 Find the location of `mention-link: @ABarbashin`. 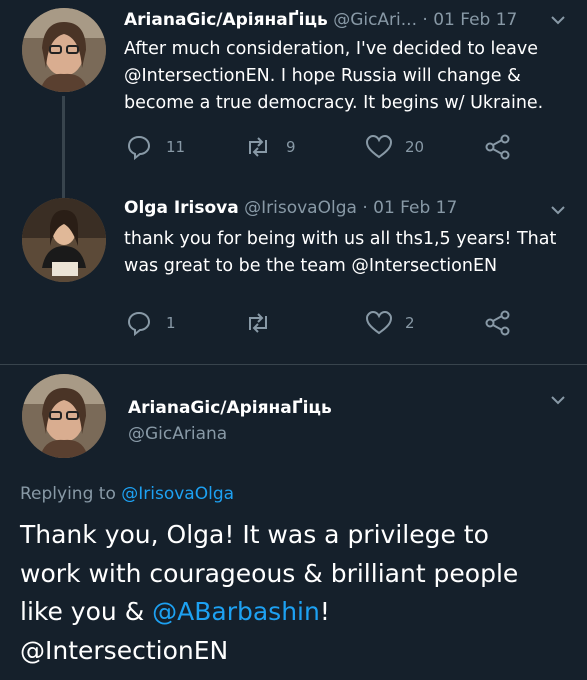

mention-link: @ABarbashin is located at coordinates (236, 611).